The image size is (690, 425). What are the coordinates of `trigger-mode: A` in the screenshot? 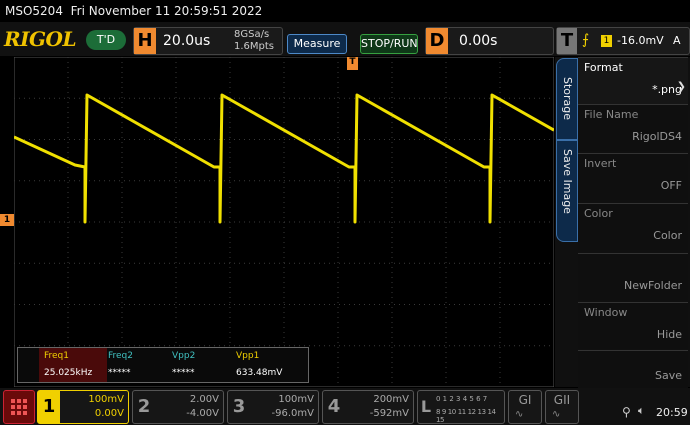 It's located at (677, 40).